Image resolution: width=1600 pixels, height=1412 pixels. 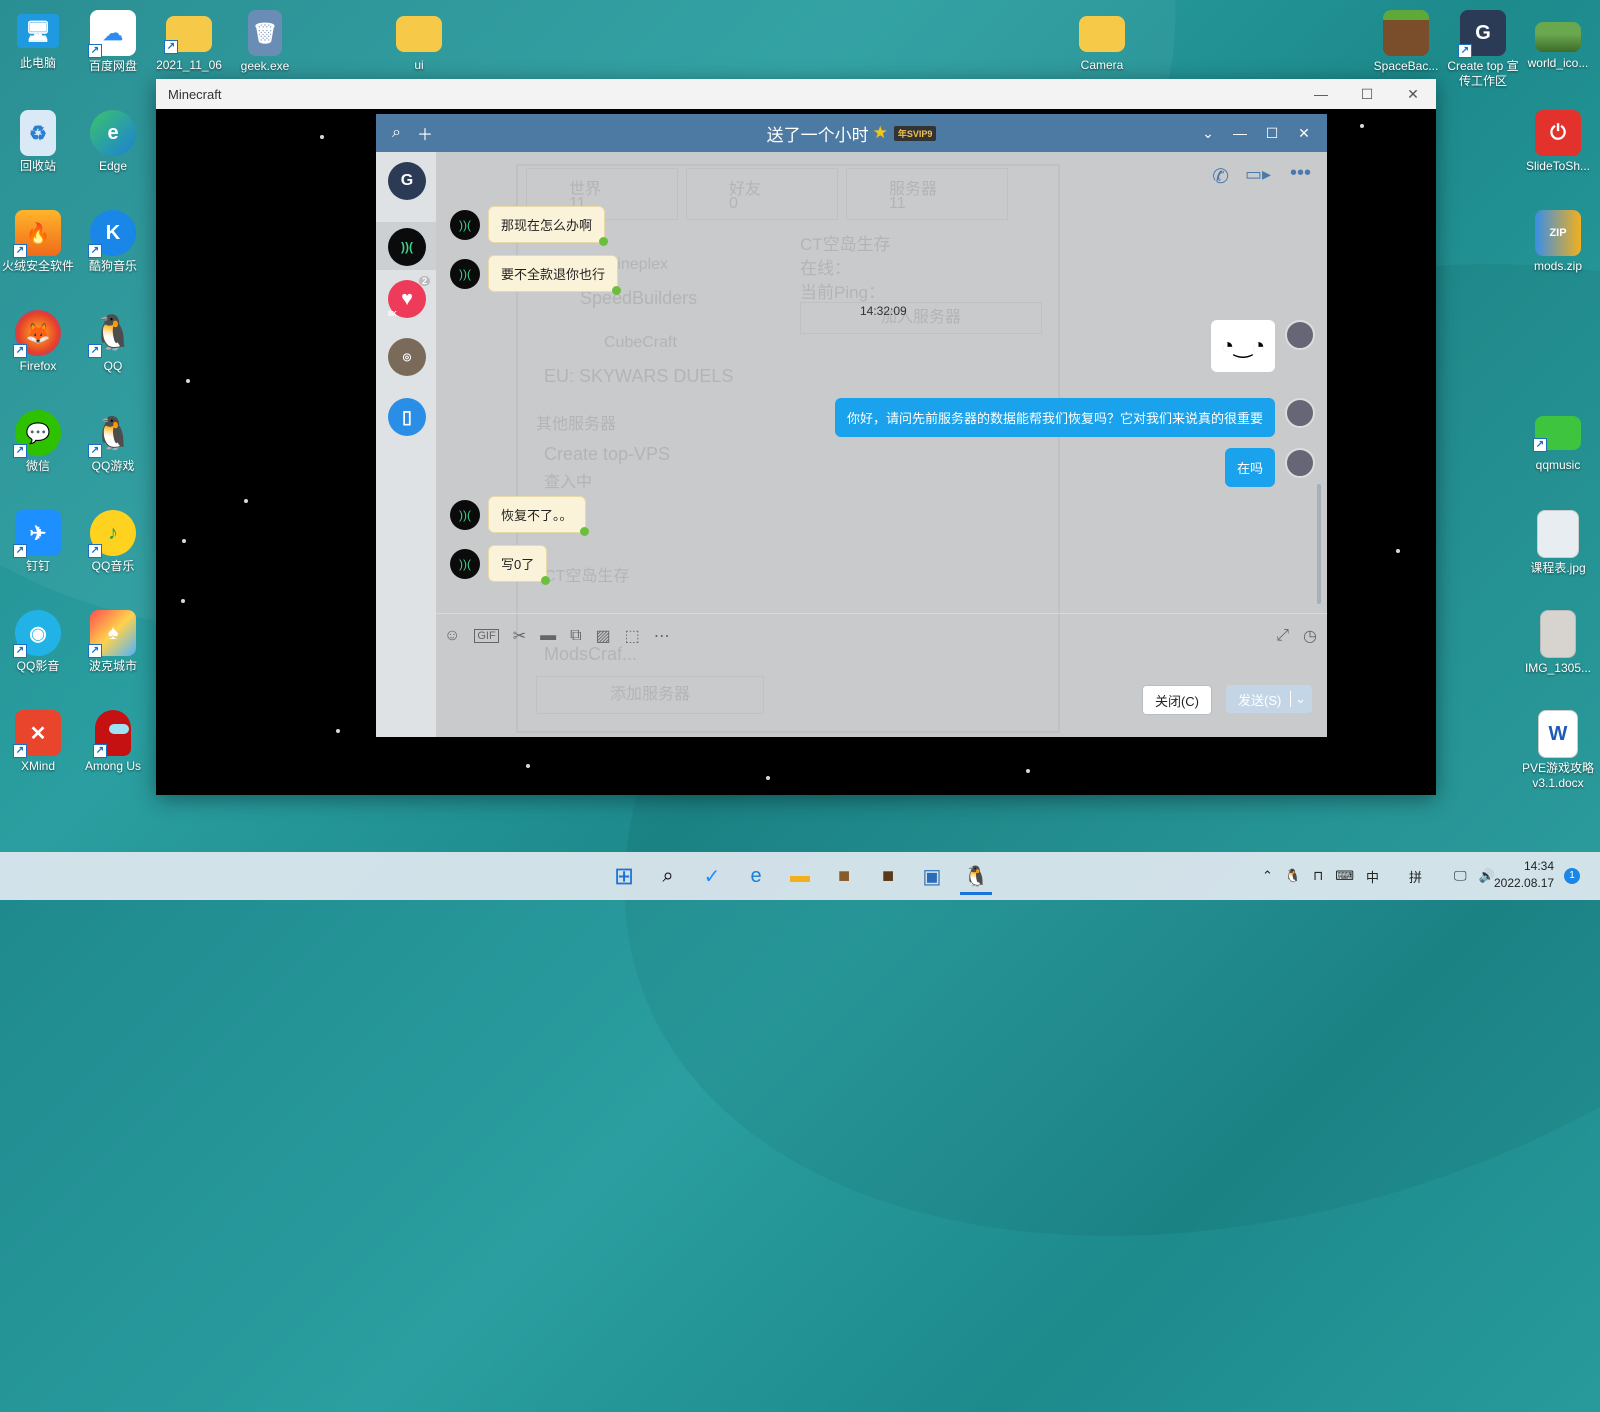 I want to click on heart-icon: ♥ 2 8K, so click(x=409, y=297).